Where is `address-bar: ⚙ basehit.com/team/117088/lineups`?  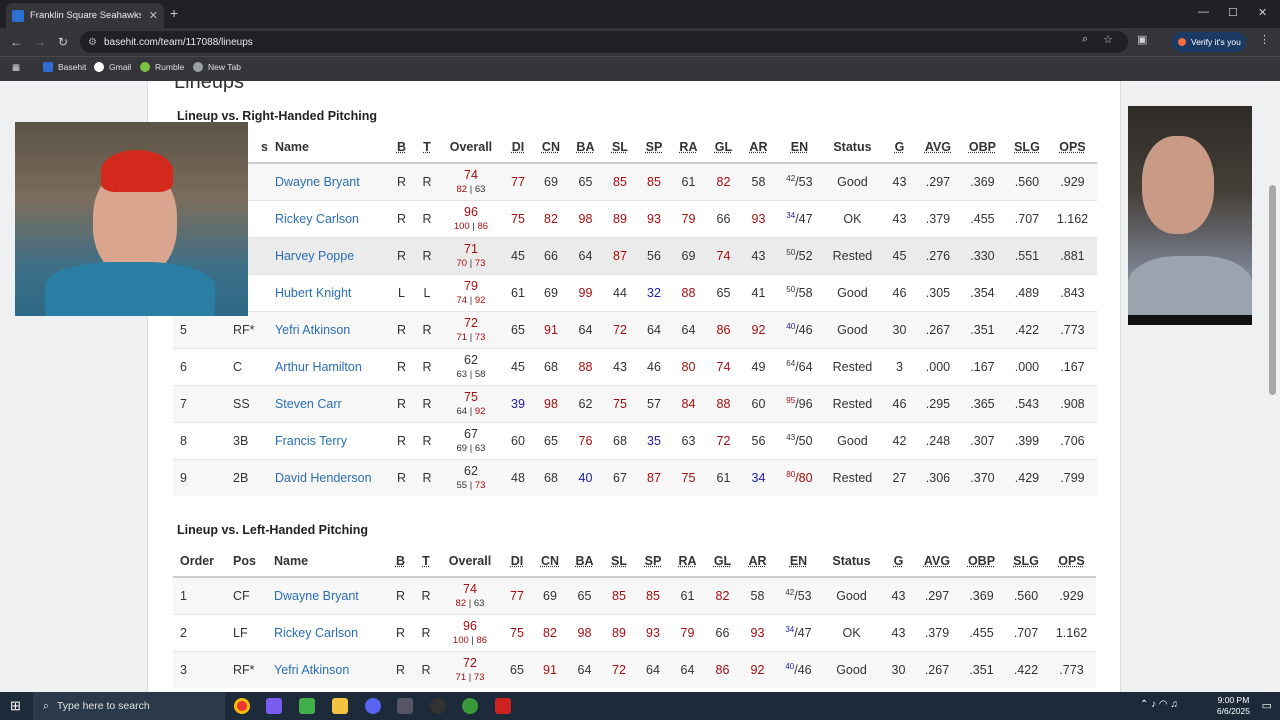 address-bar: ⚙ basehit.com/team/117088/lineups is located at coordinates (604, 42).